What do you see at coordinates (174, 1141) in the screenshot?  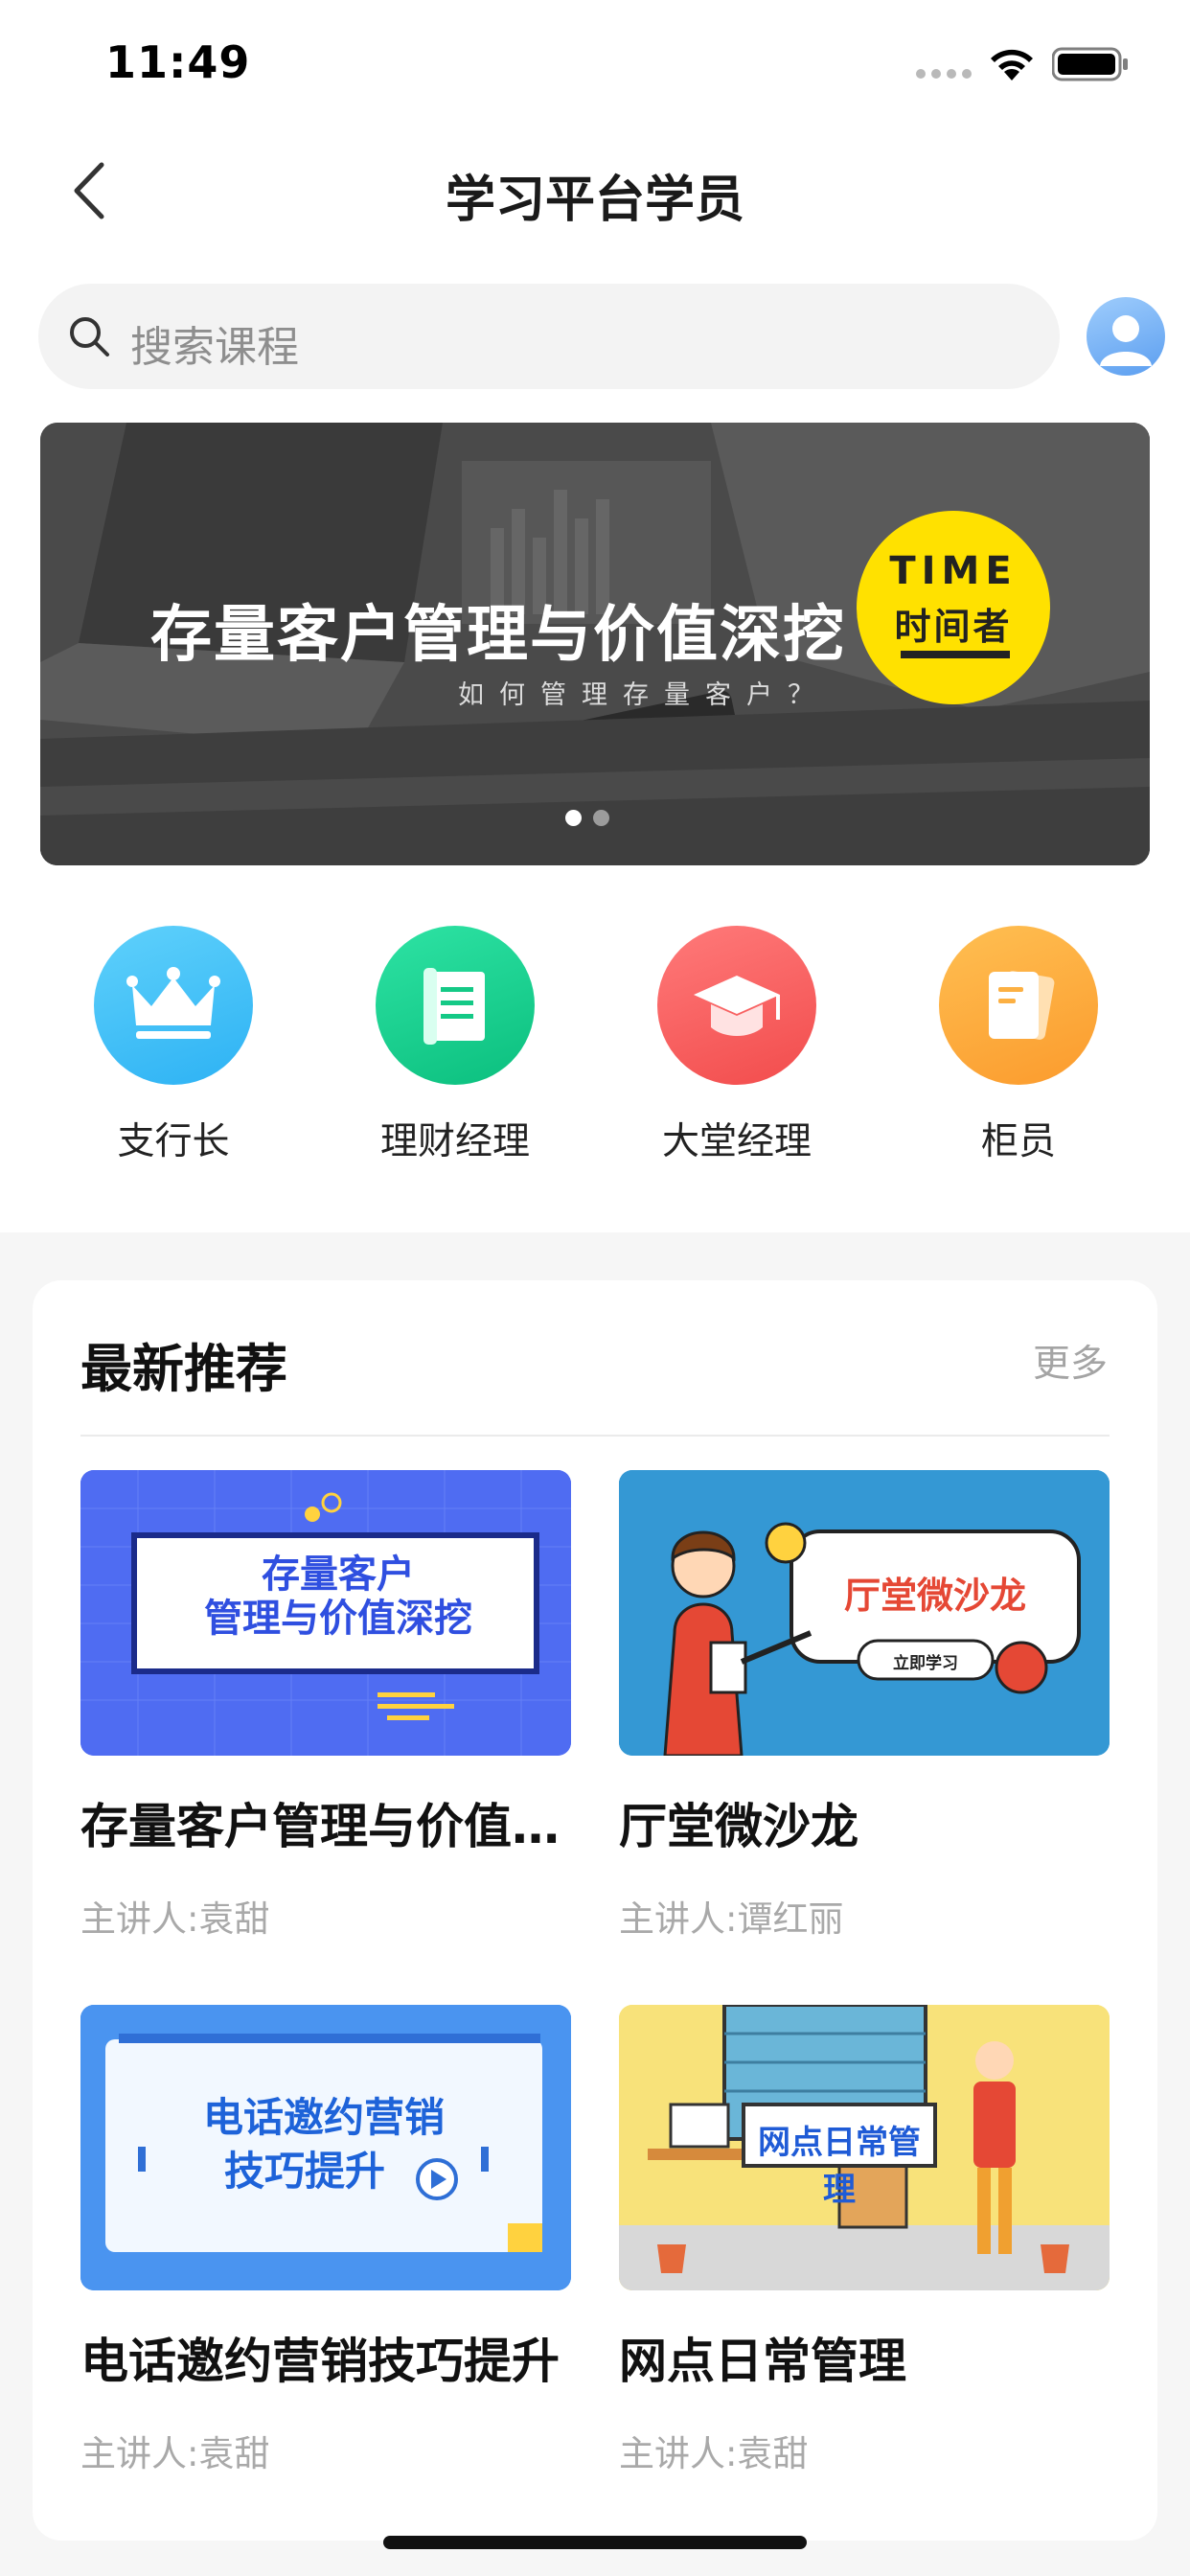 I see `category-label: 支行长` at bounding box center [174, 1141].